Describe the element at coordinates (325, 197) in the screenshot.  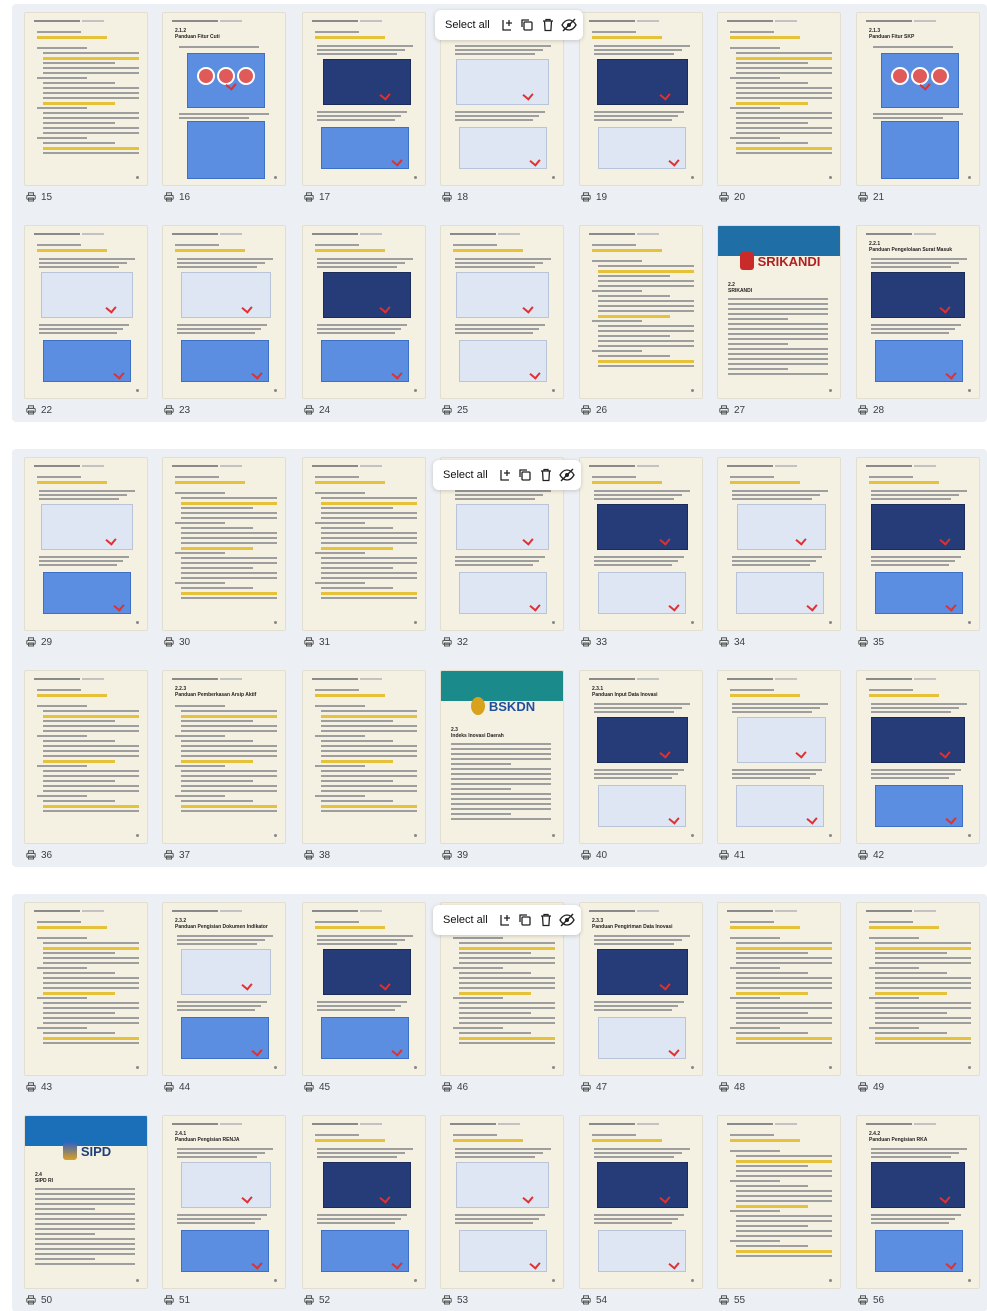
I see `page-number: 17` at that location.